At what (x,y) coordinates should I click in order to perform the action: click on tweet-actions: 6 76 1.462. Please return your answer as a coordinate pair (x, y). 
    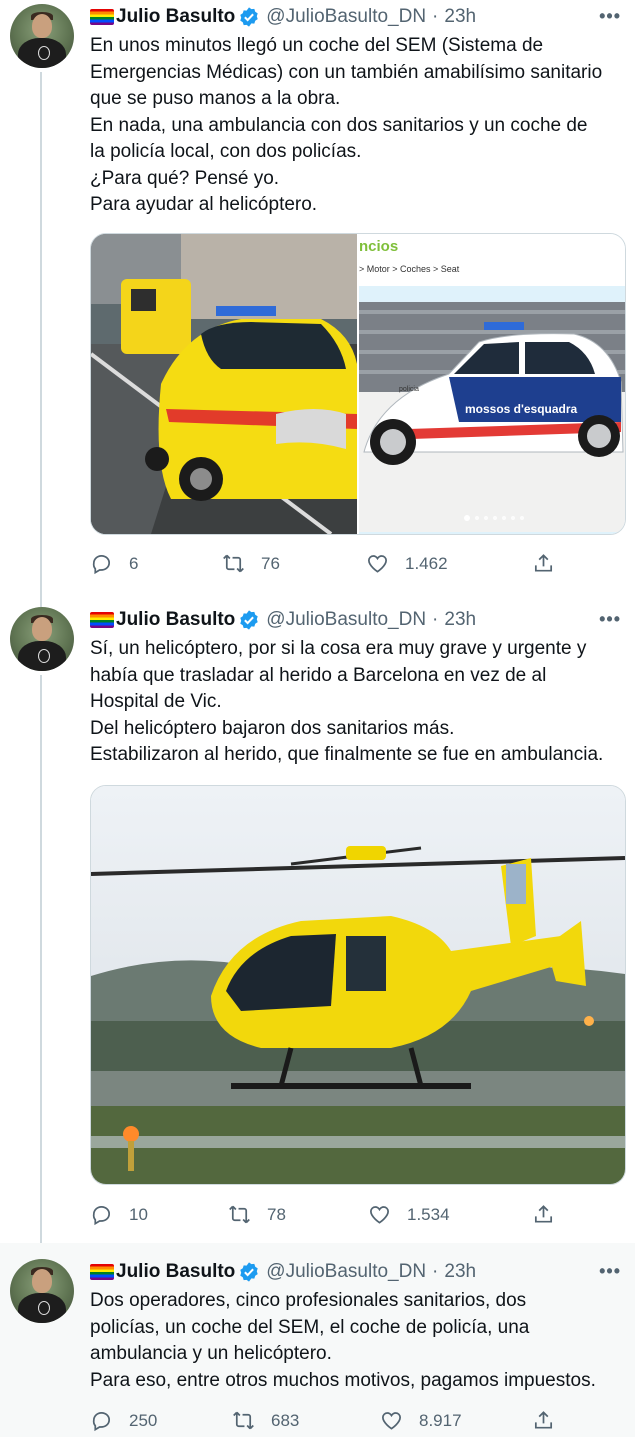
    Looking at the image, I should click on (325, 564).